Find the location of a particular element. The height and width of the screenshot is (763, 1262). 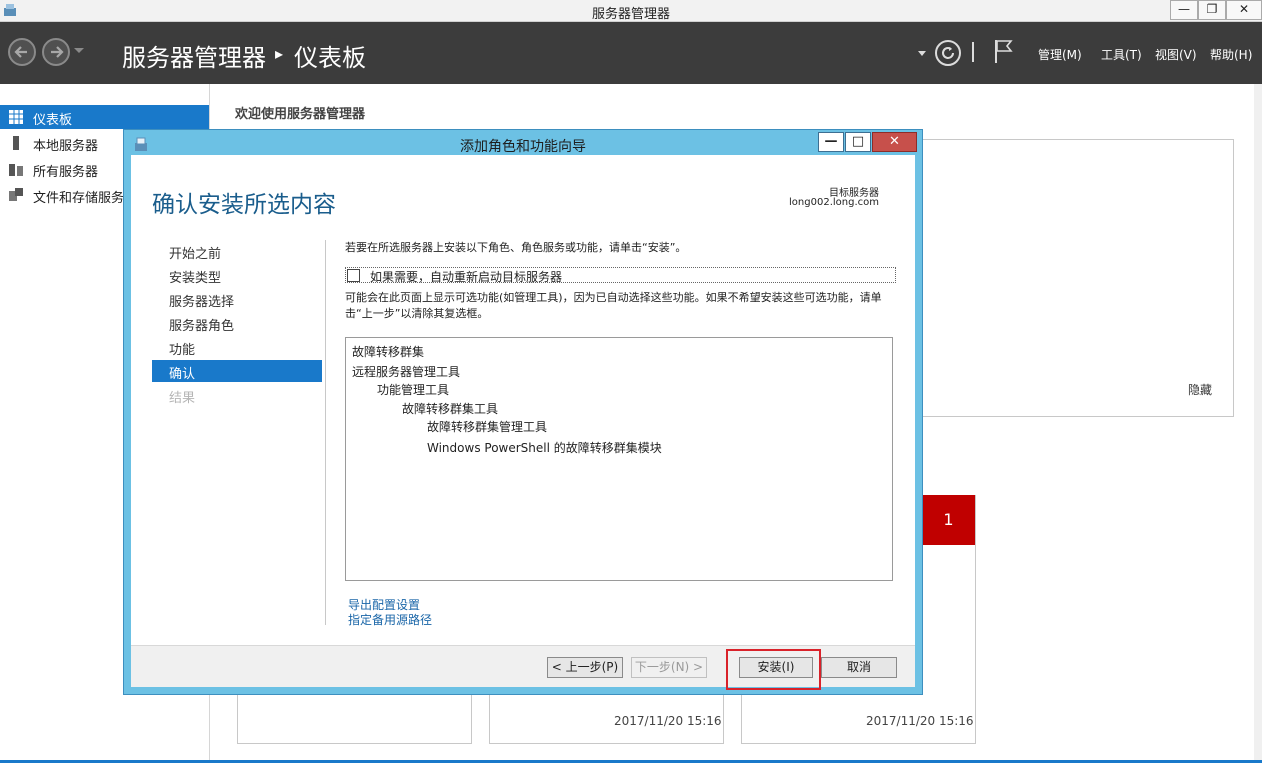

cancel-button: 取消 is located at coordinates (859, 667).